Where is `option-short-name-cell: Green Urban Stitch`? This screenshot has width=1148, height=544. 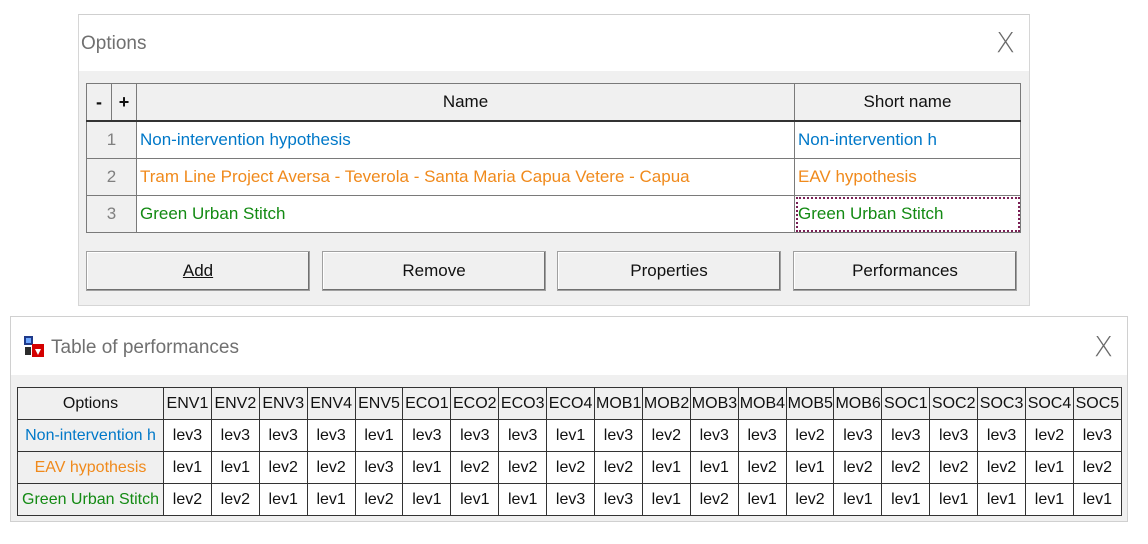
option-short-name-cell: Green Urban Stitch is located at coordinates (907, 214).